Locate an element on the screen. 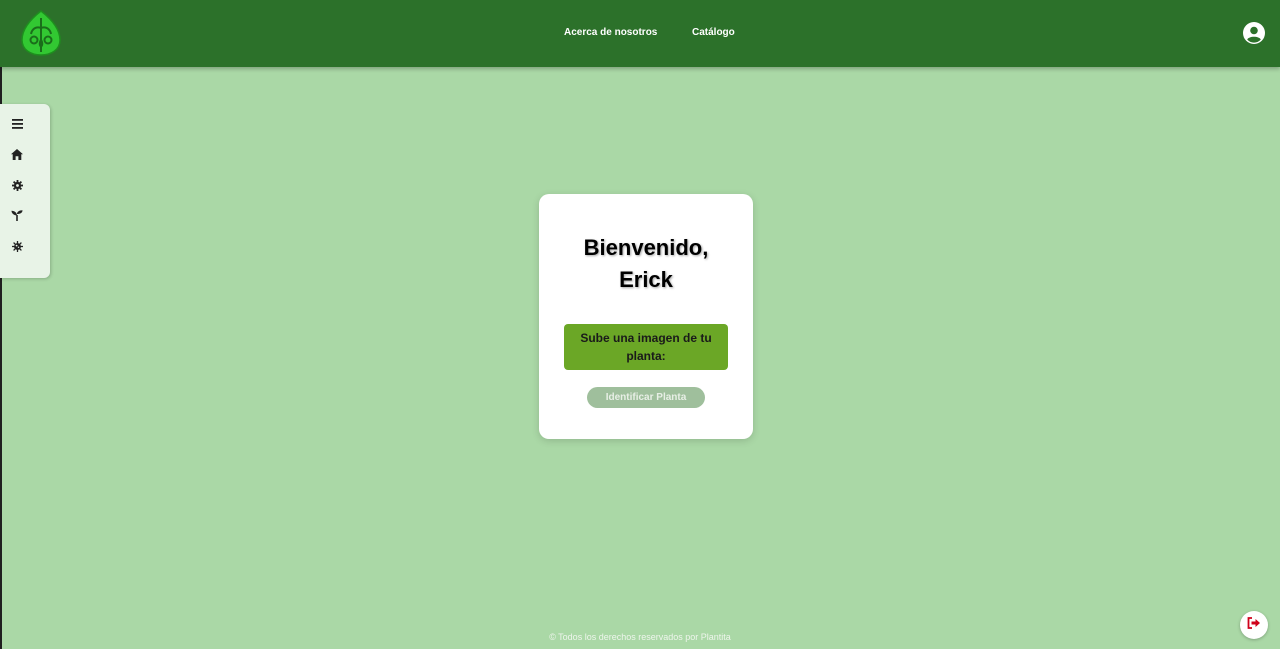  upload-image-button: Sube una imagen de tu planta: is located at coordinates (646, 347).